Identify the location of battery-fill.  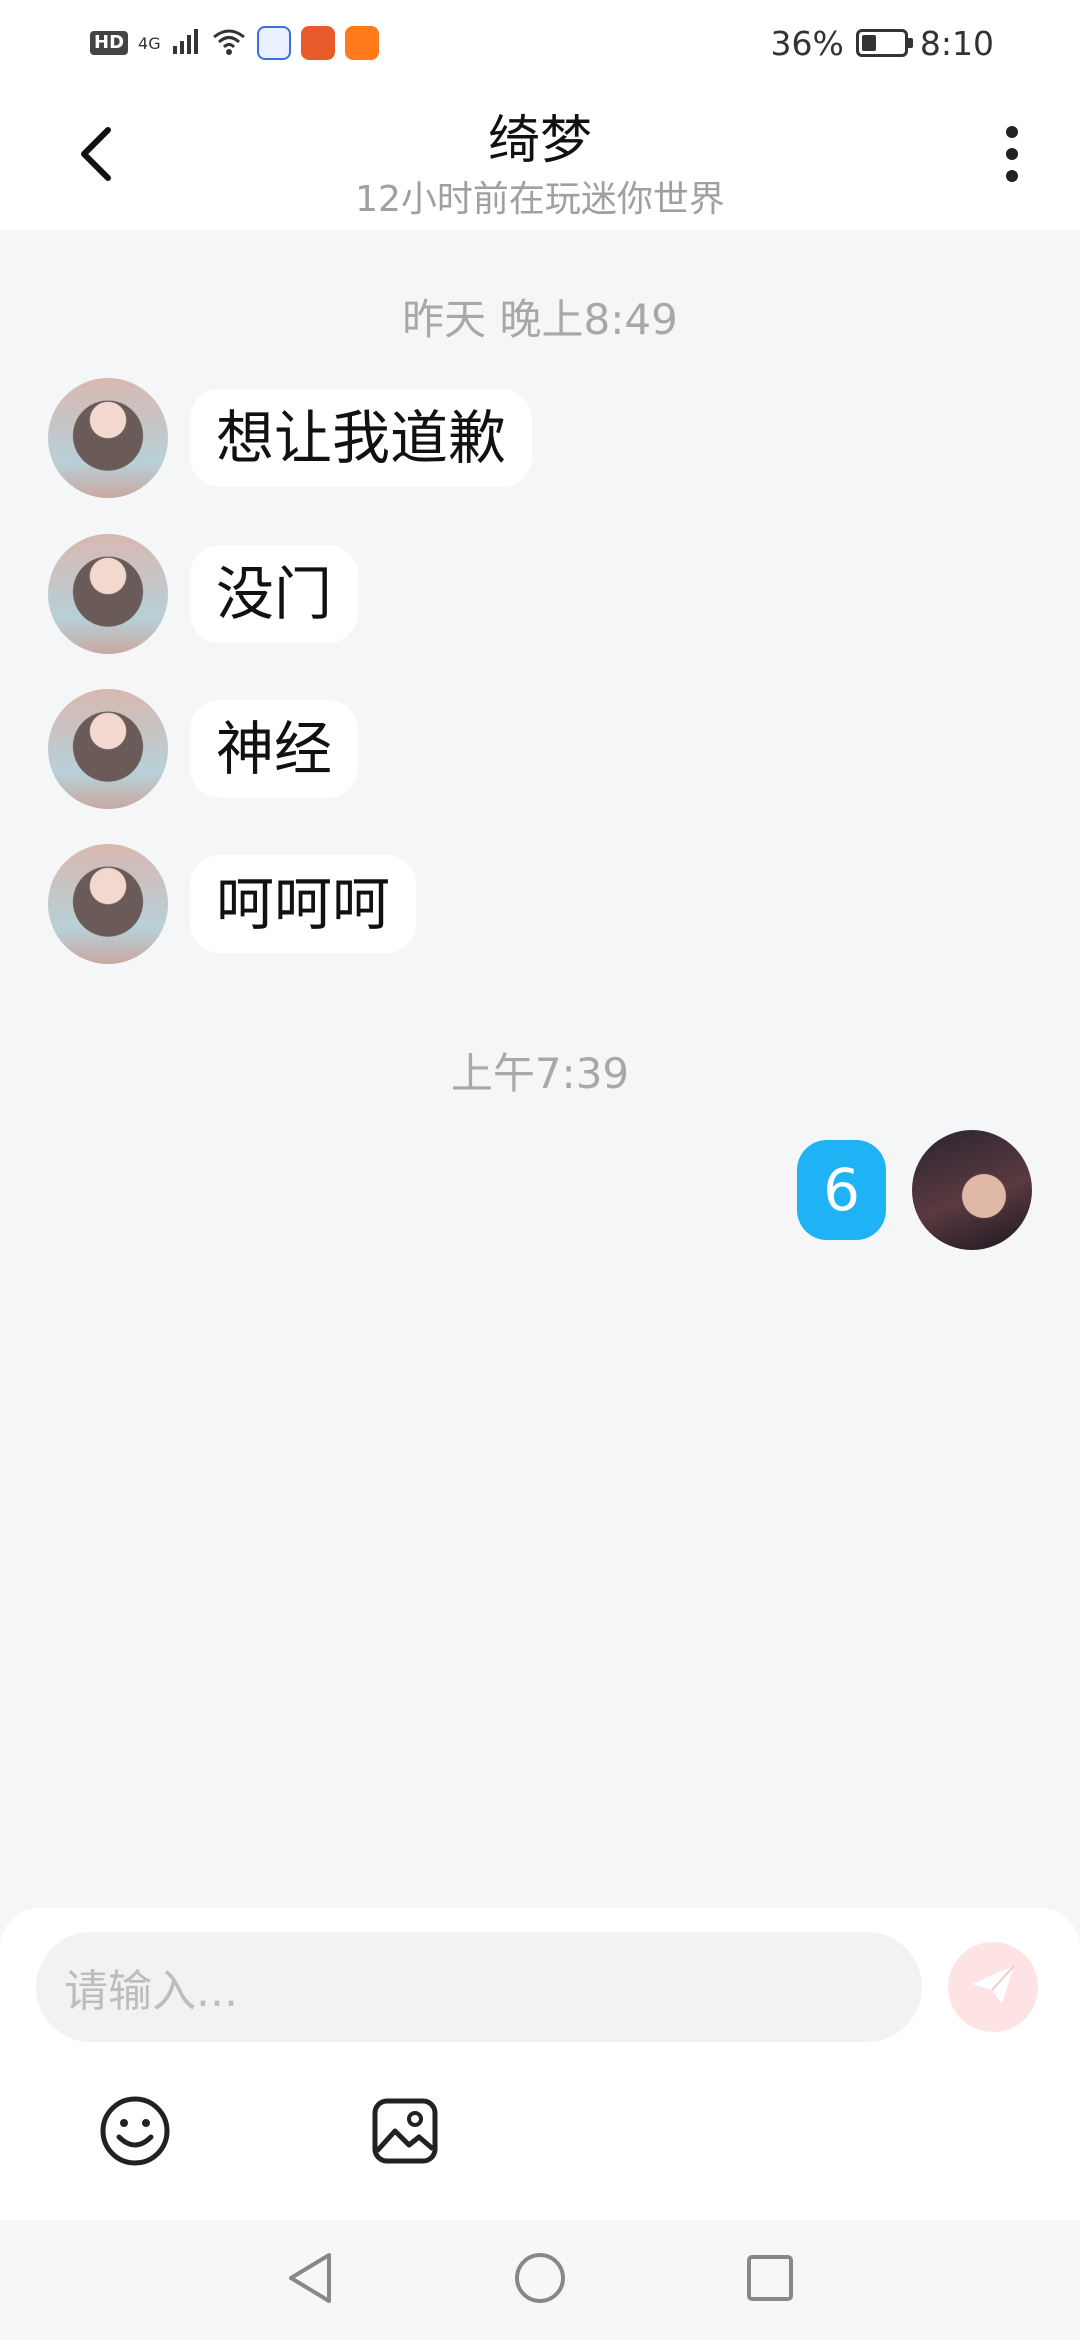
(868, 43).